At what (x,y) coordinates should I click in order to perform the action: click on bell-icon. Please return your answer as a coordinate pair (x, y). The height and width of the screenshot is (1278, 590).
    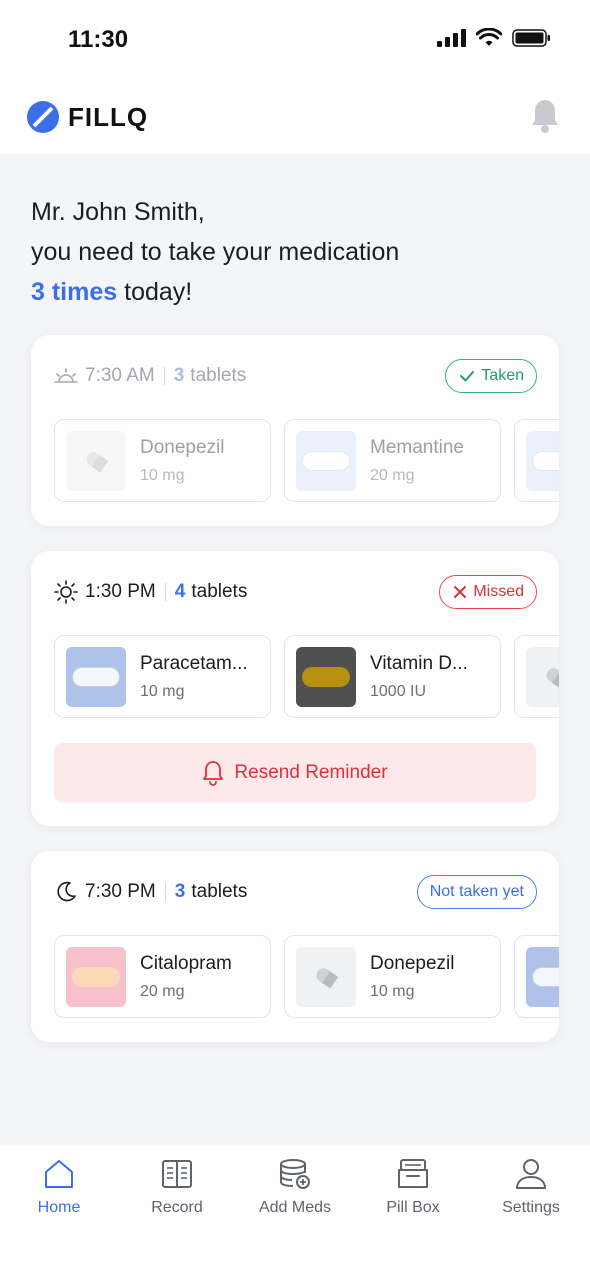
    Looking at the image, I should click on (213, 773).